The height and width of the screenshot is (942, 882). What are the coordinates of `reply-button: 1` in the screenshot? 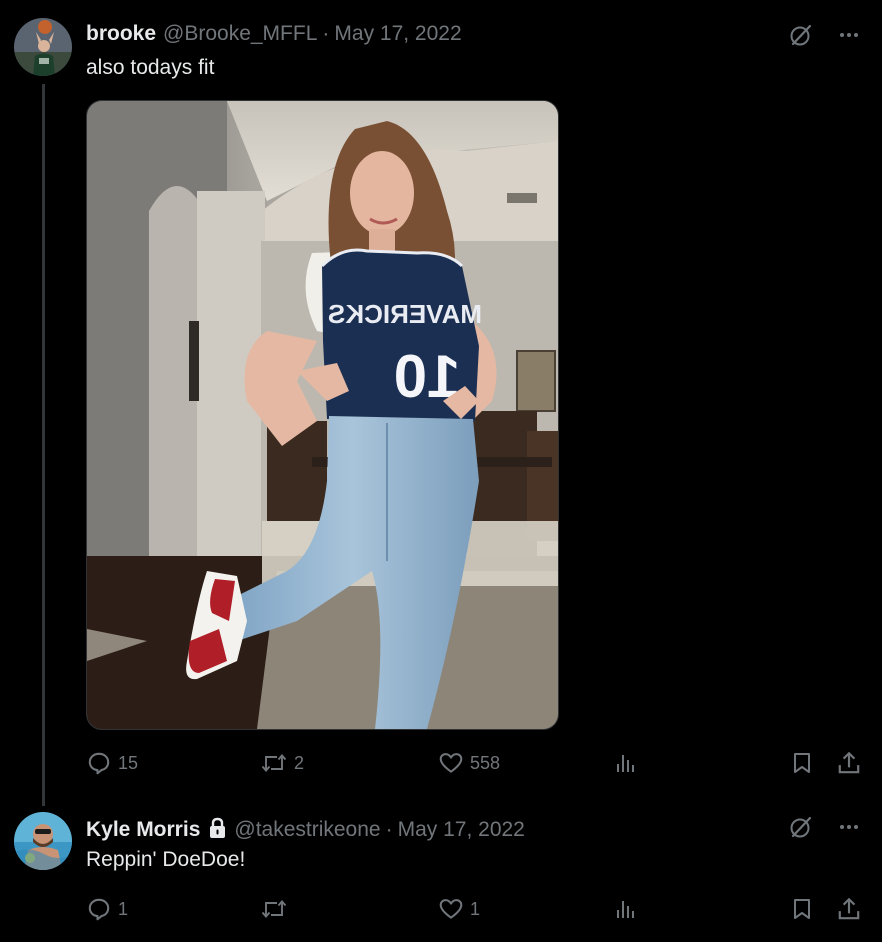 It's located at (107, 909).